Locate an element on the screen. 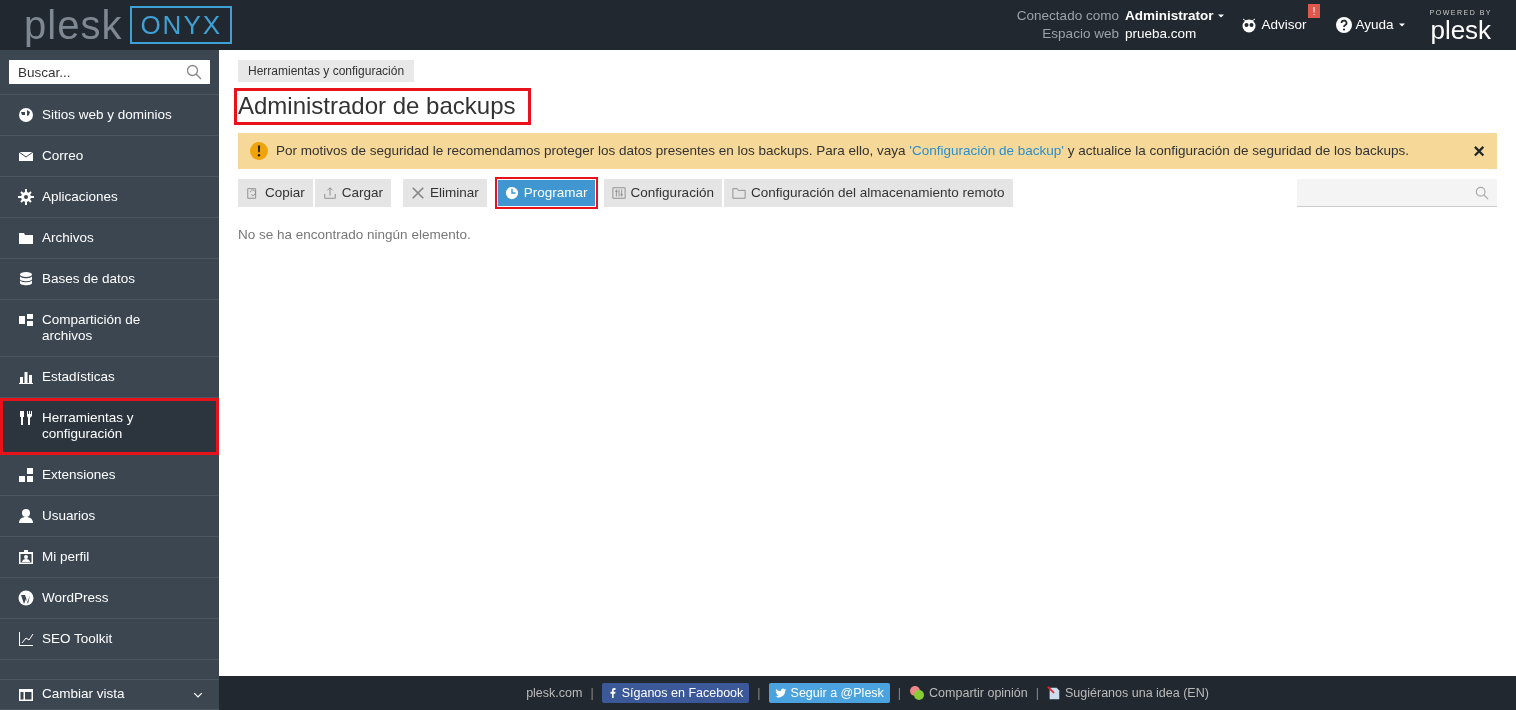 This screenshot has width=1516, height=710. advisor-link: Advisor is located at coordinates (1274, 25).